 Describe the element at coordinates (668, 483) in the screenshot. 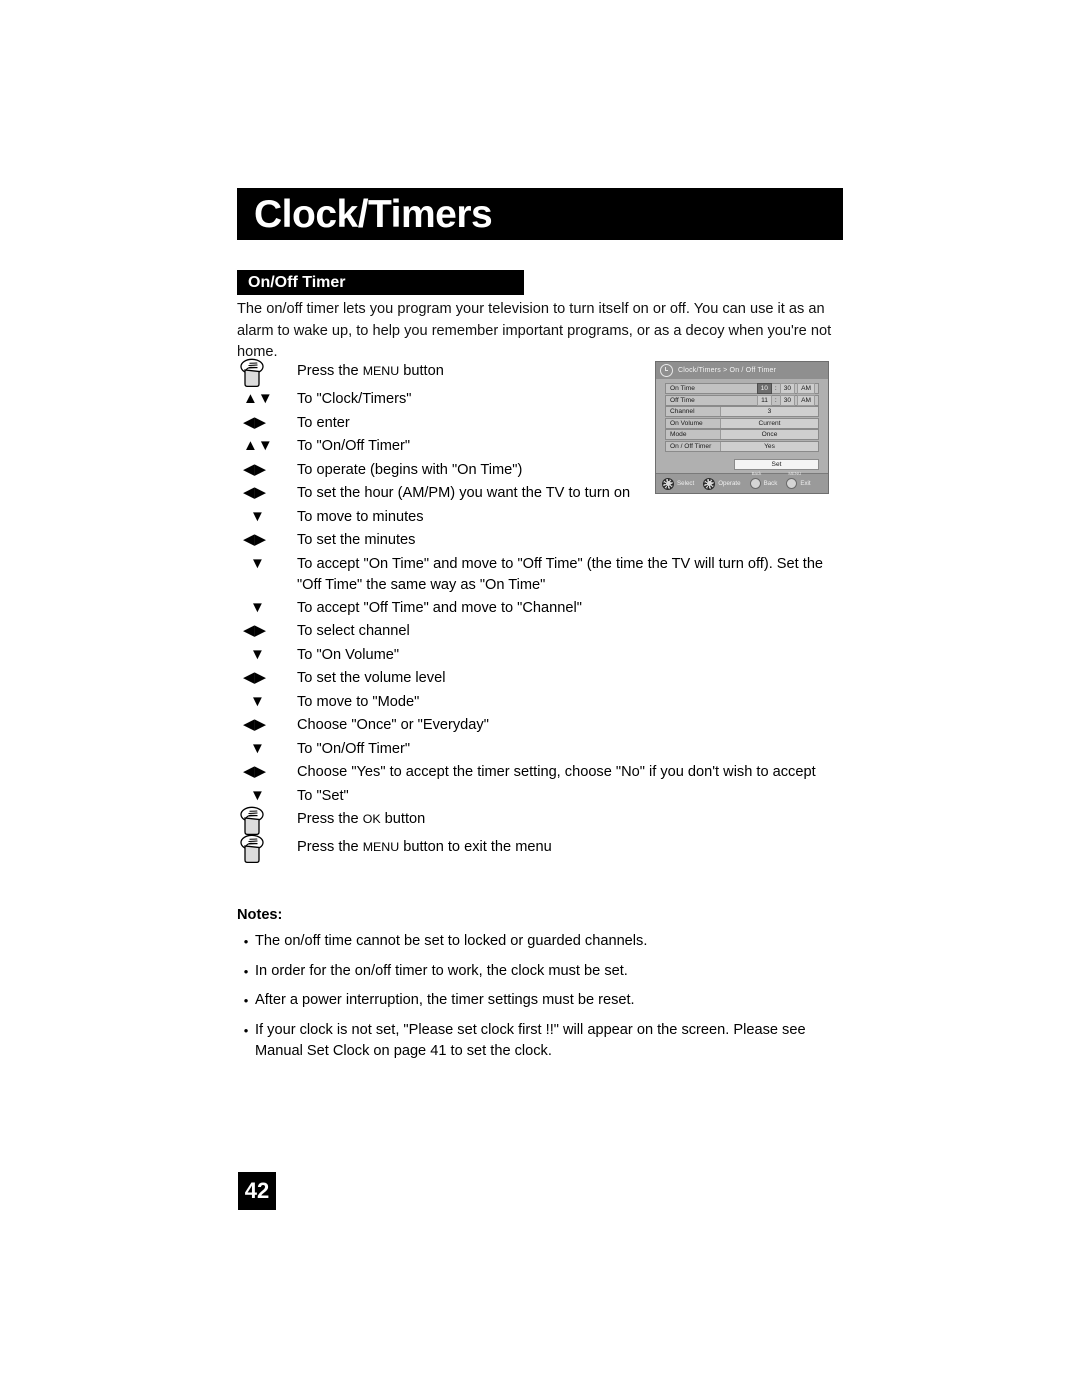

I see `dpad-icon` at that location.